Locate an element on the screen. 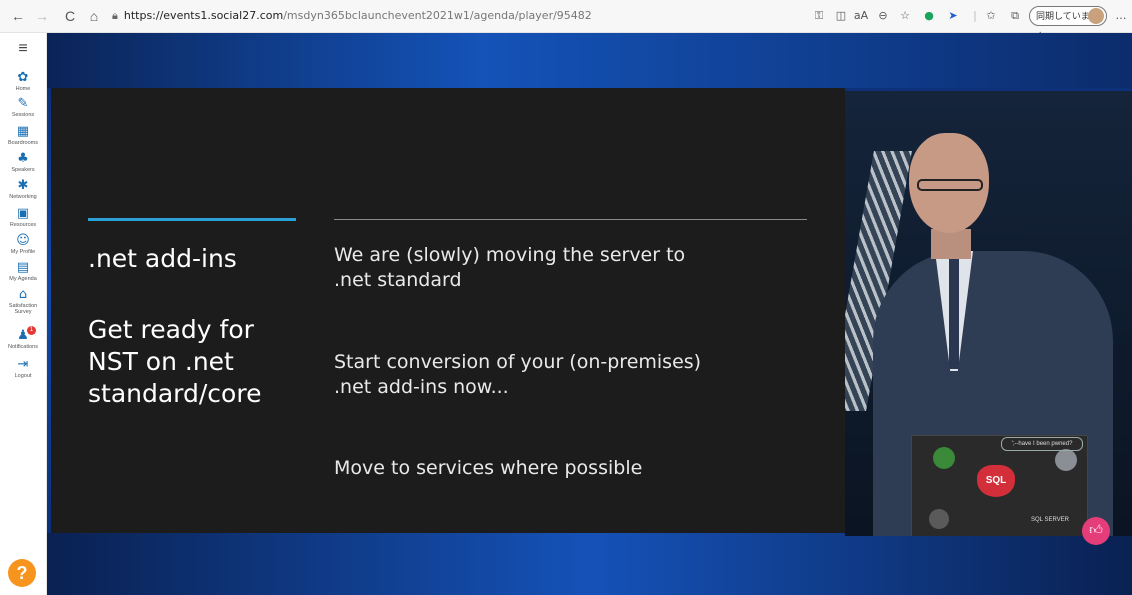  slide-subtitle-line-3: standard/core is located at coordinates (175, 393).